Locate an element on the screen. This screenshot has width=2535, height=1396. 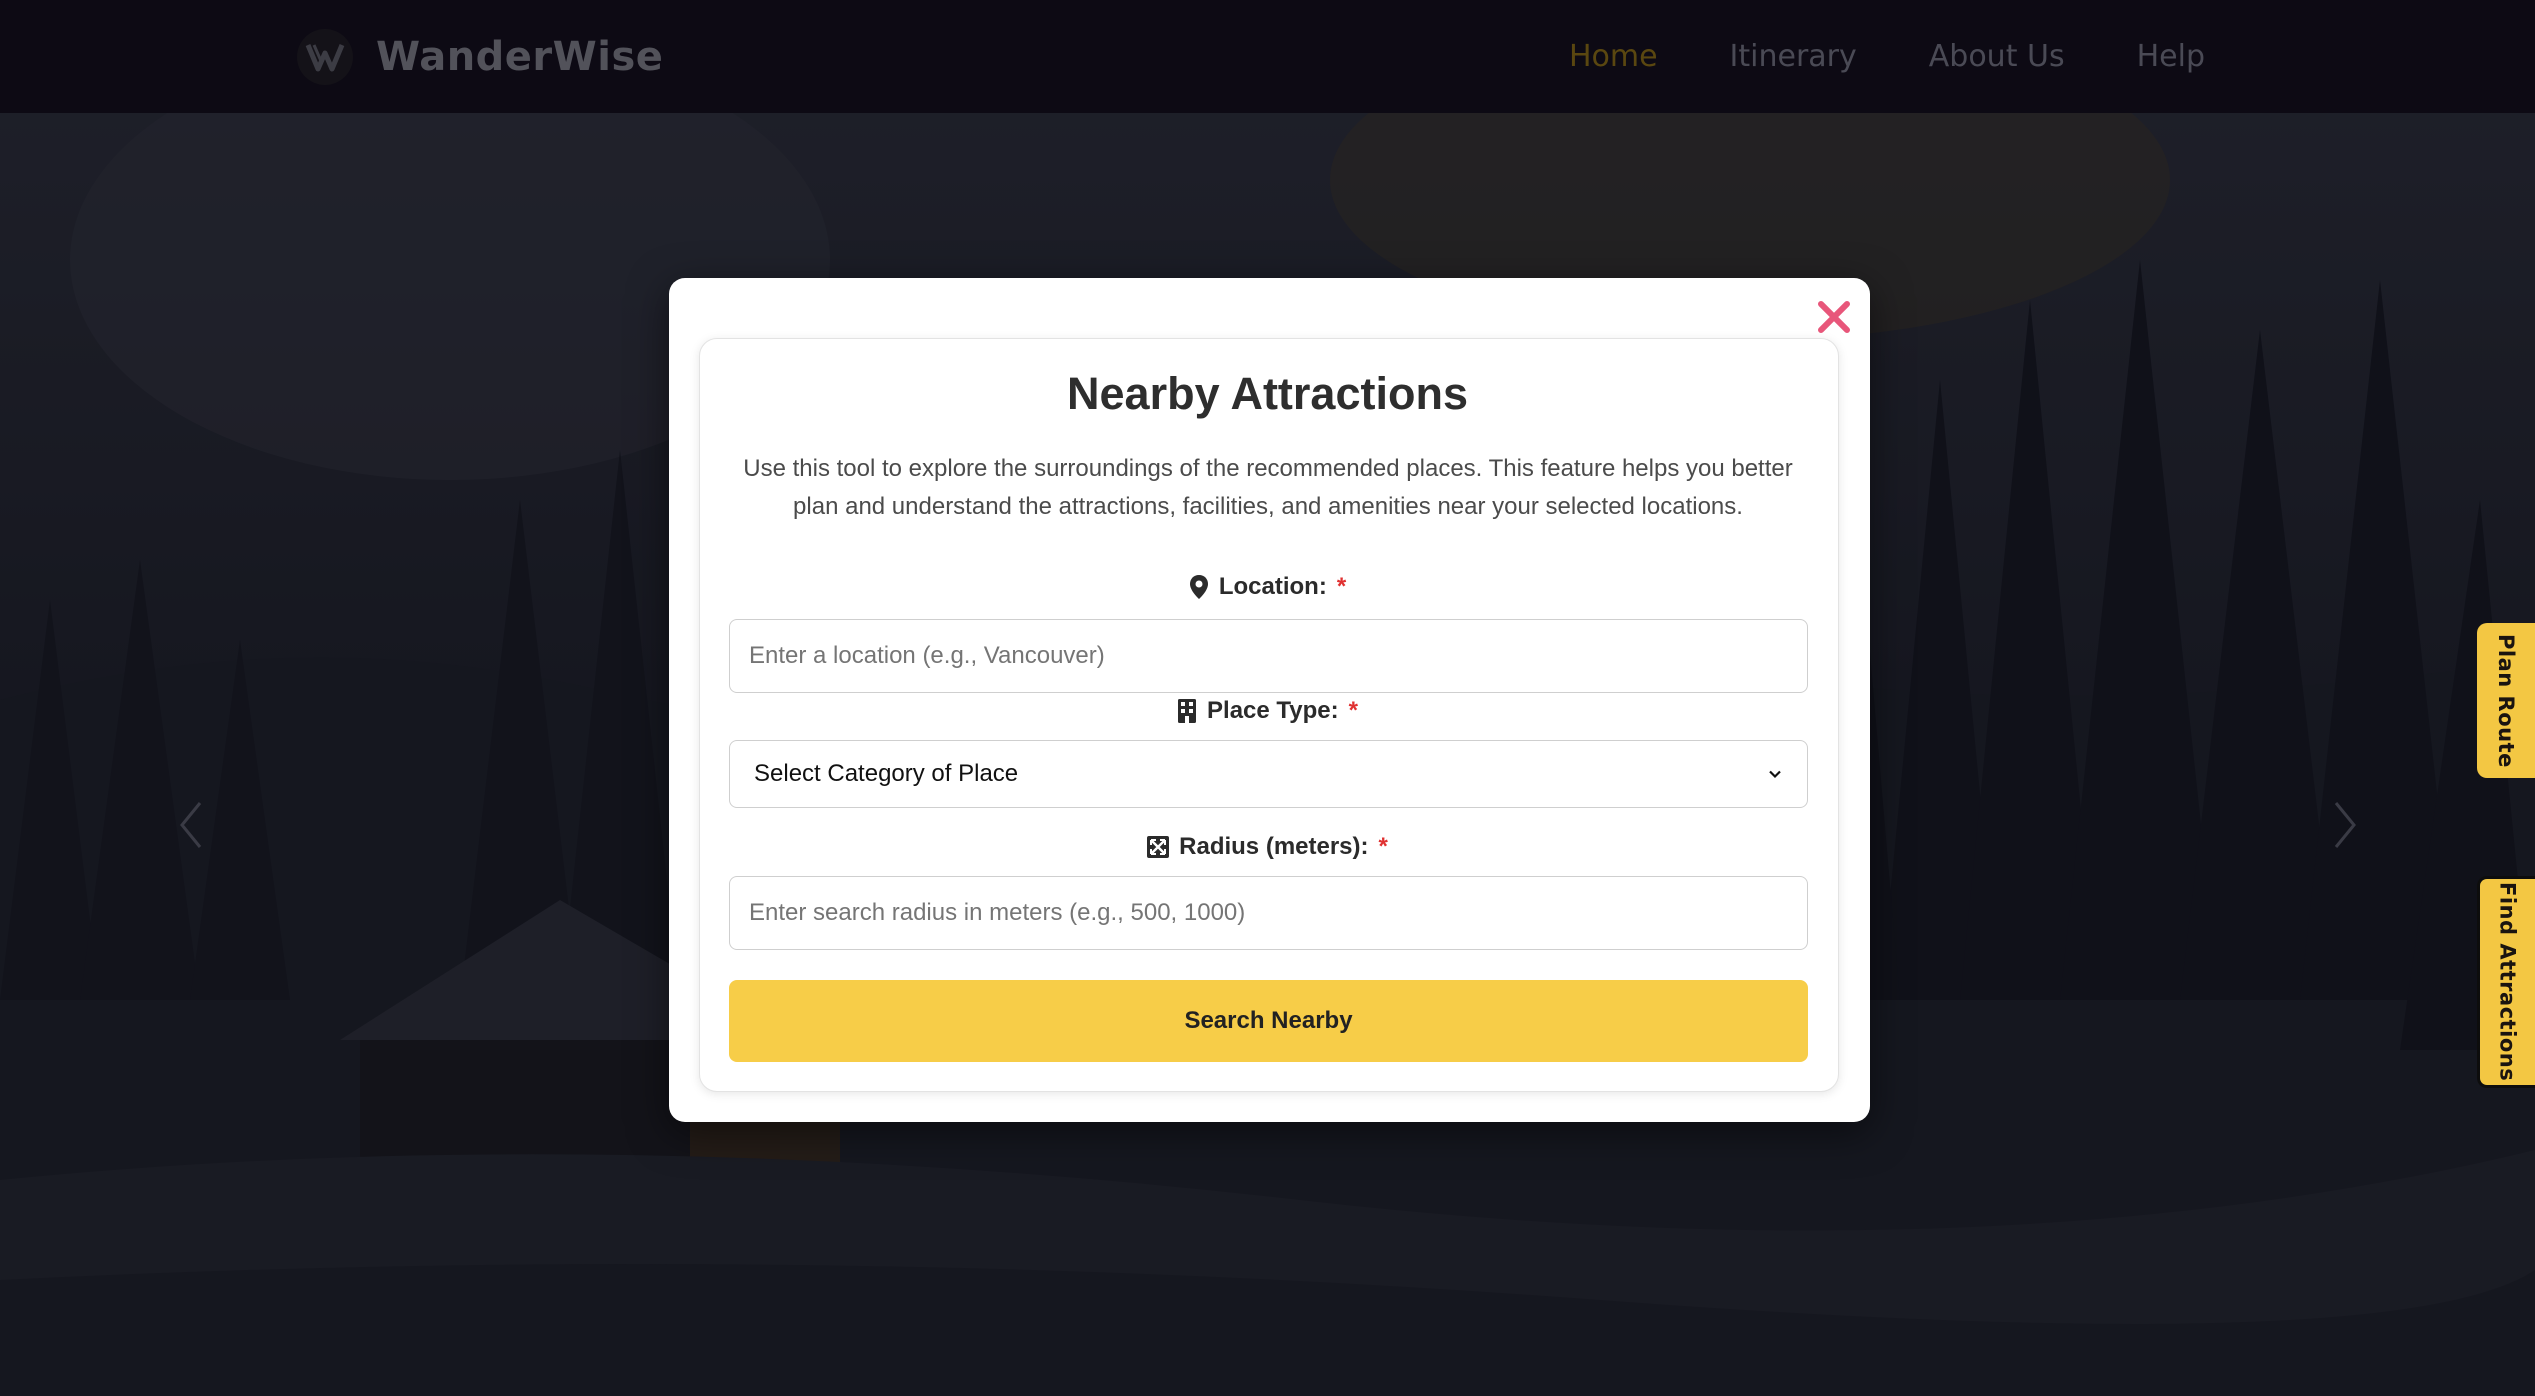
place-type-select: Select Category of Place is located at coordinates (1268, 774).